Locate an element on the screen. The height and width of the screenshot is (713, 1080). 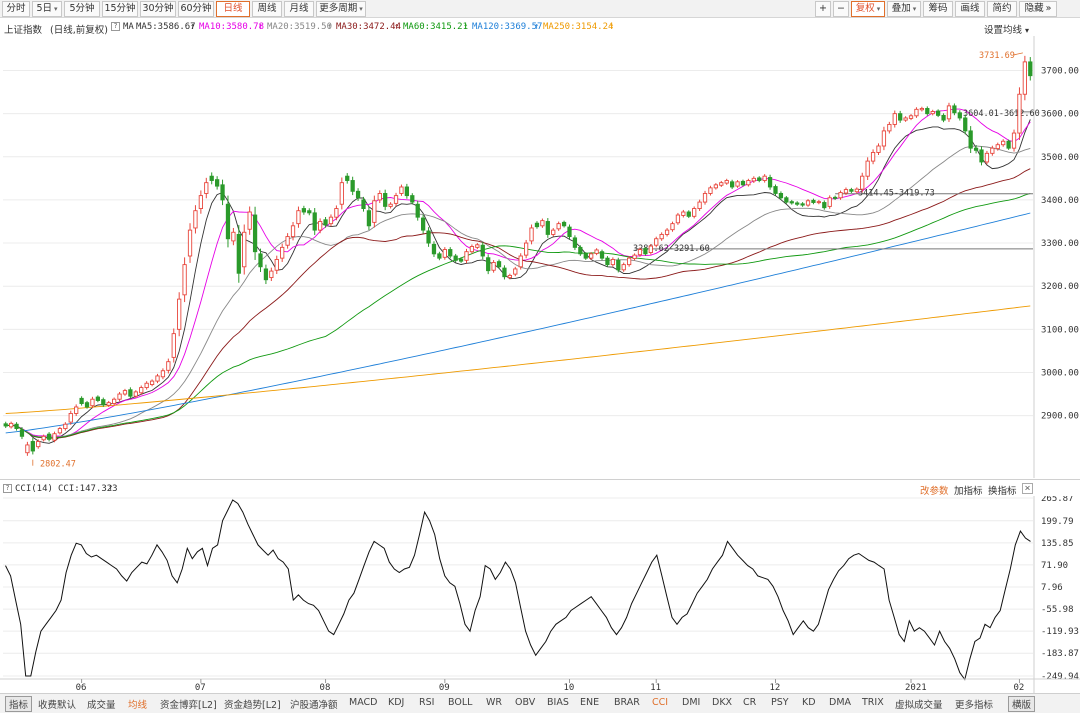
indicator-tab-1: 收费默认 is located at coordinates (57, 704).